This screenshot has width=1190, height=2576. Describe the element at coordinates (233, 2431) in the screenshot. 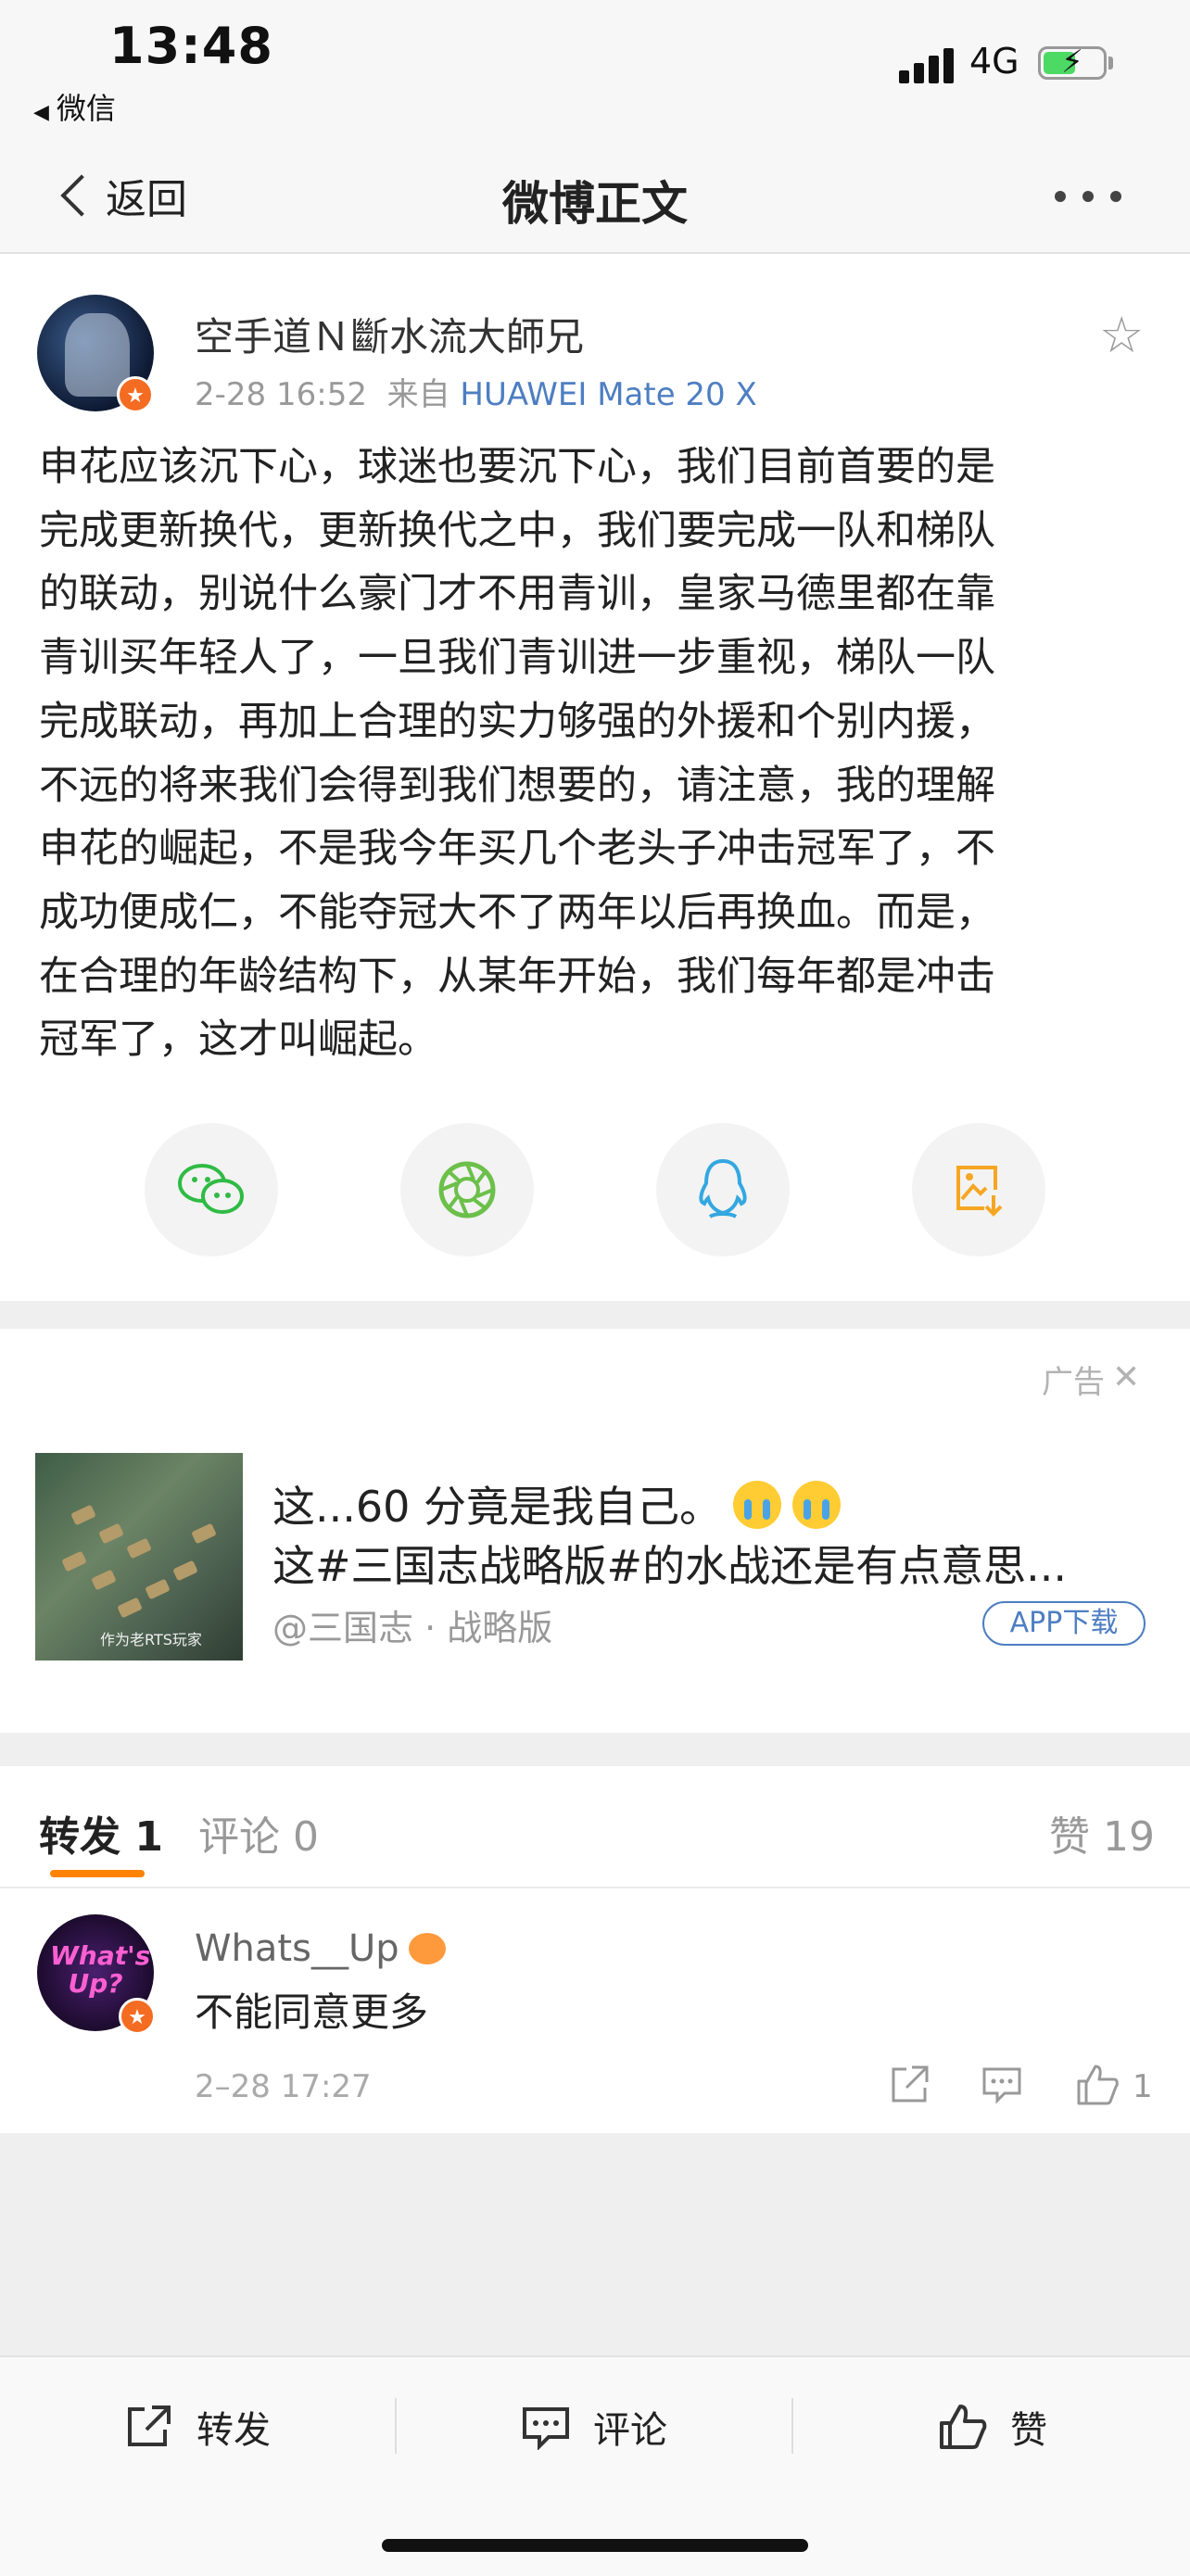

I see `forward-label: 转发` at that location.